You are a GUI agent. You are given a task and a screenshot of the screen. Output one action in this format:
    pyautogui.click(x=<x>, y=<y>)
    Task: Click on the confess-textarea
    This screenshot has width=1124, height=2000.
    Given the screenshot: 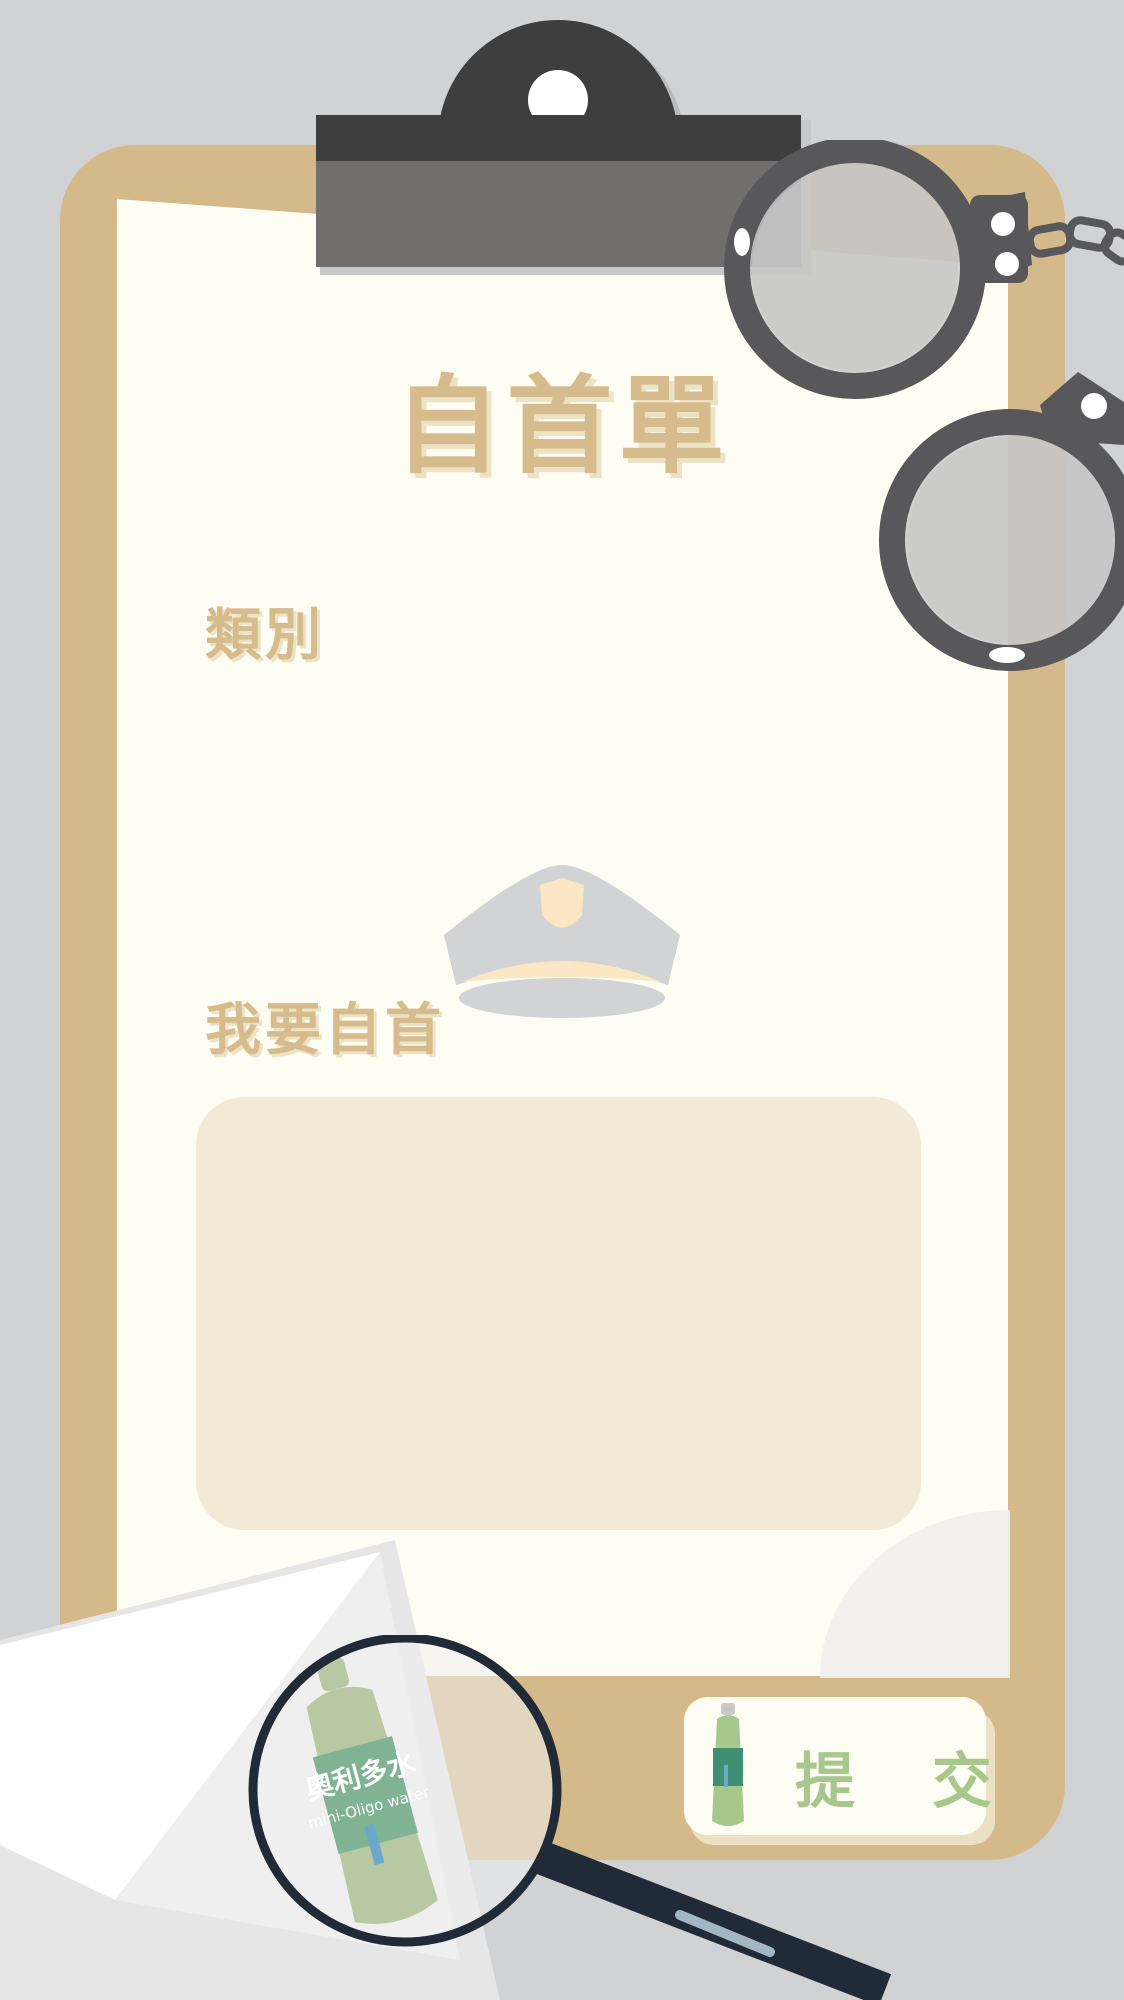 What is the action you would take?
    pyautogui.click(x=558, y=1313)
    